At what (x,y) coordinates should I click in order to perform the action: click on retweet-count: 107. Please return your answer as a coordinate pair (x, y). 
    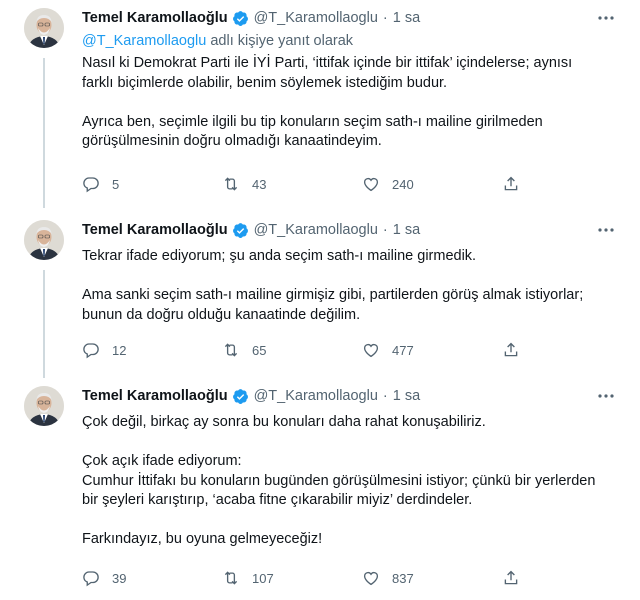
    Looking at the image, I should click on (263, 578).